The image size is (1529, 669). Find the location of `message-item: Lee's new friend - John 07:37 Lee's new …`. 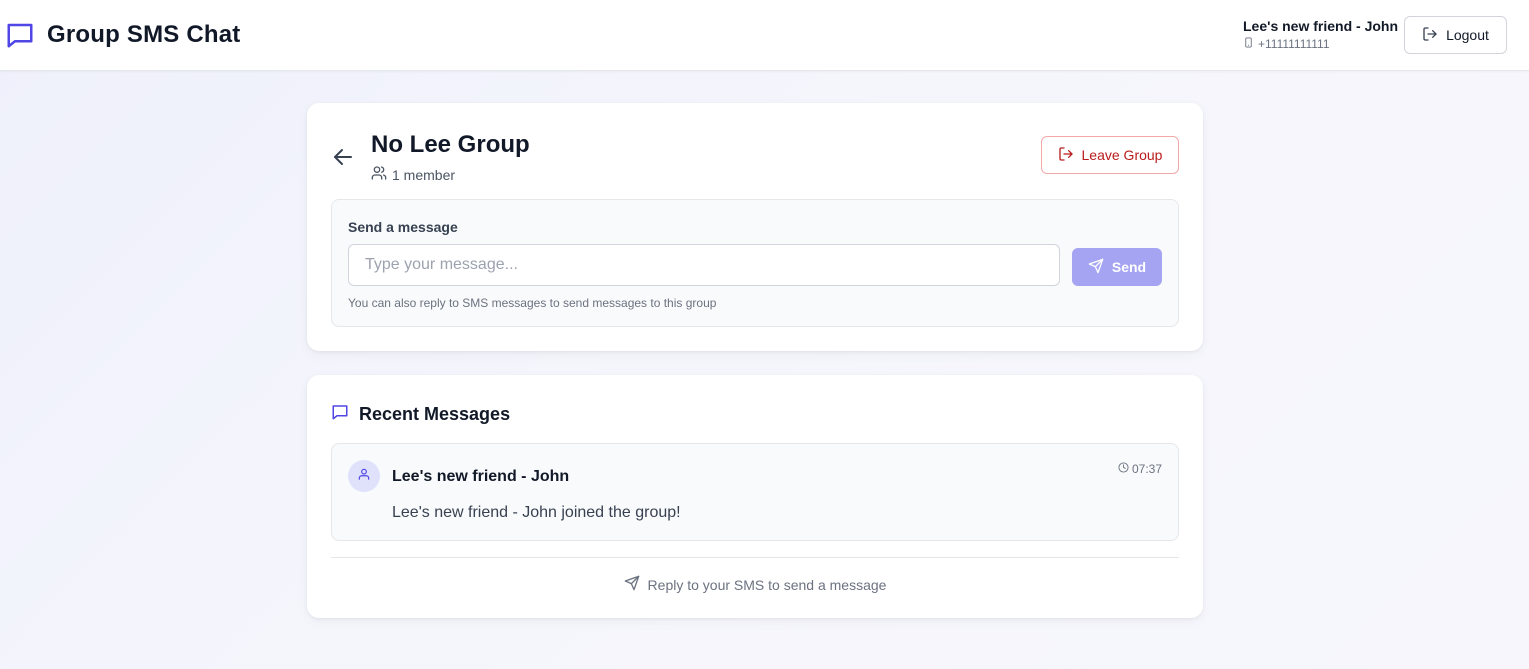

message-item: Lee's new friend - John 07:37 Lee's new … is located at coordinates (755, 492).